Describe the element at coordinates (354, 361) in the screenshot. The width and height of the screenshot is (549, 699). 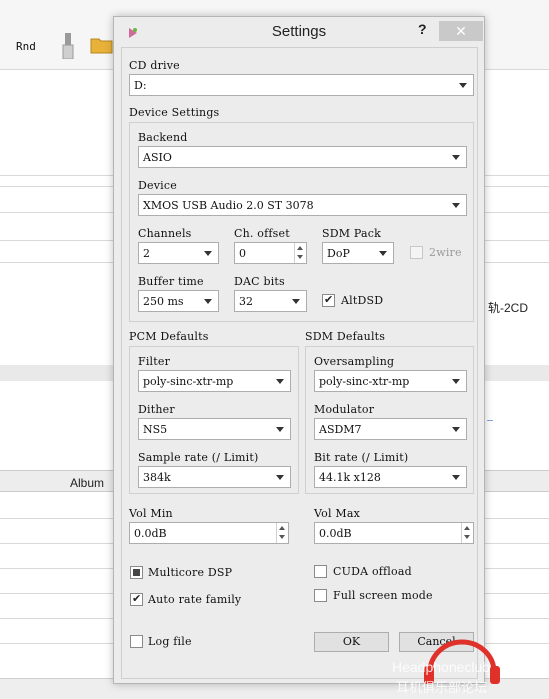
I see `oversampling-label: Oversampling` at that location.